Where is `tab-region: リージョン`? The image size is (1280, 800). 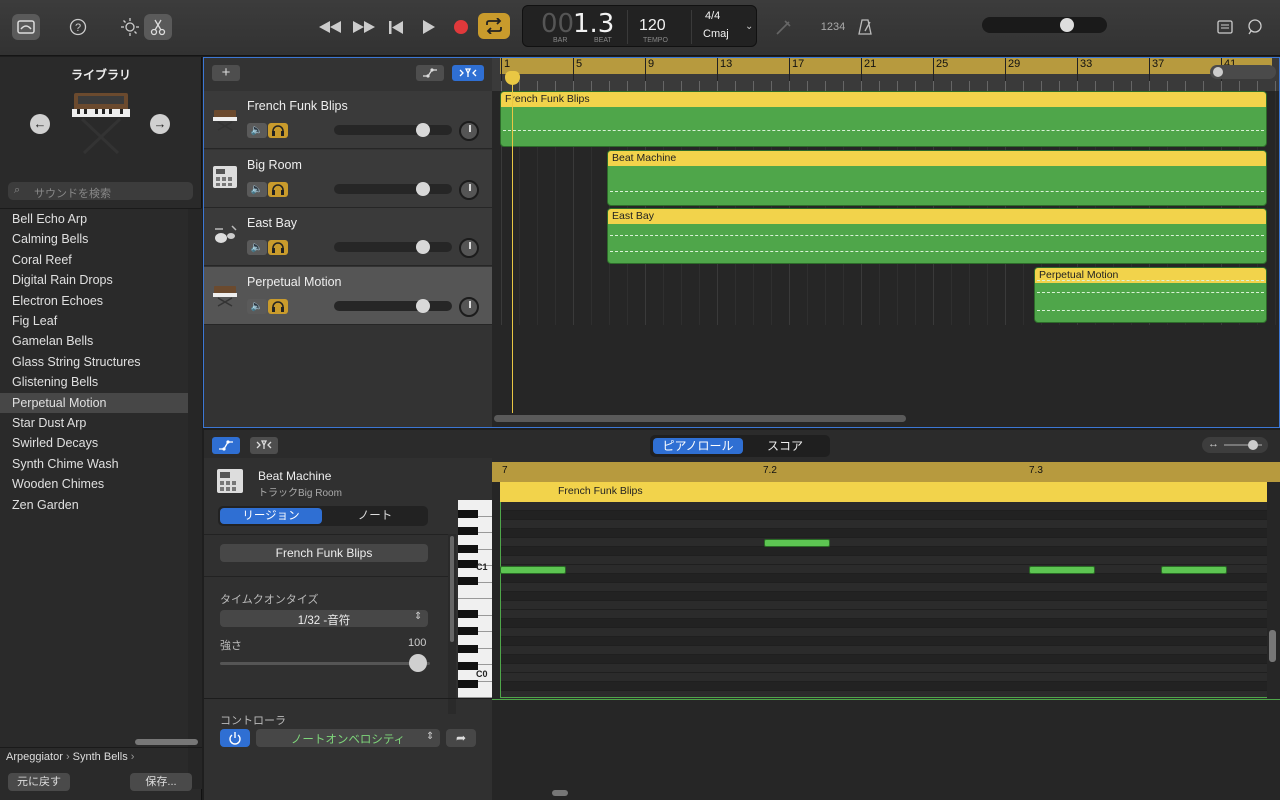
tab-region: リージョン is located at coordinates (271, 516).